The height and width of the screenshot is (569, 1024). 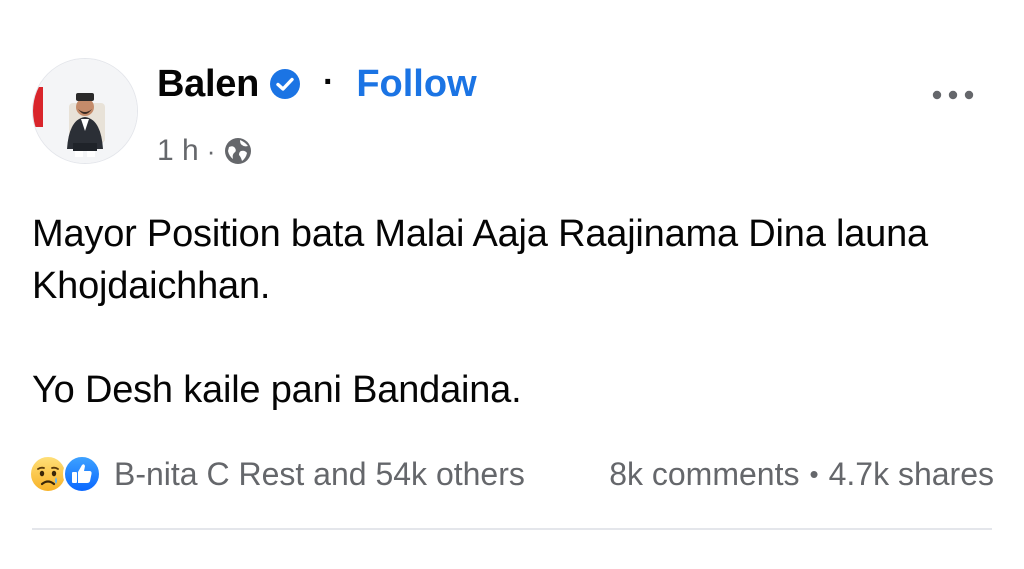 What do you see at coordinates (238, 151) in the screenshot?
I see `globe-icon` at bounding box center [238, 151].